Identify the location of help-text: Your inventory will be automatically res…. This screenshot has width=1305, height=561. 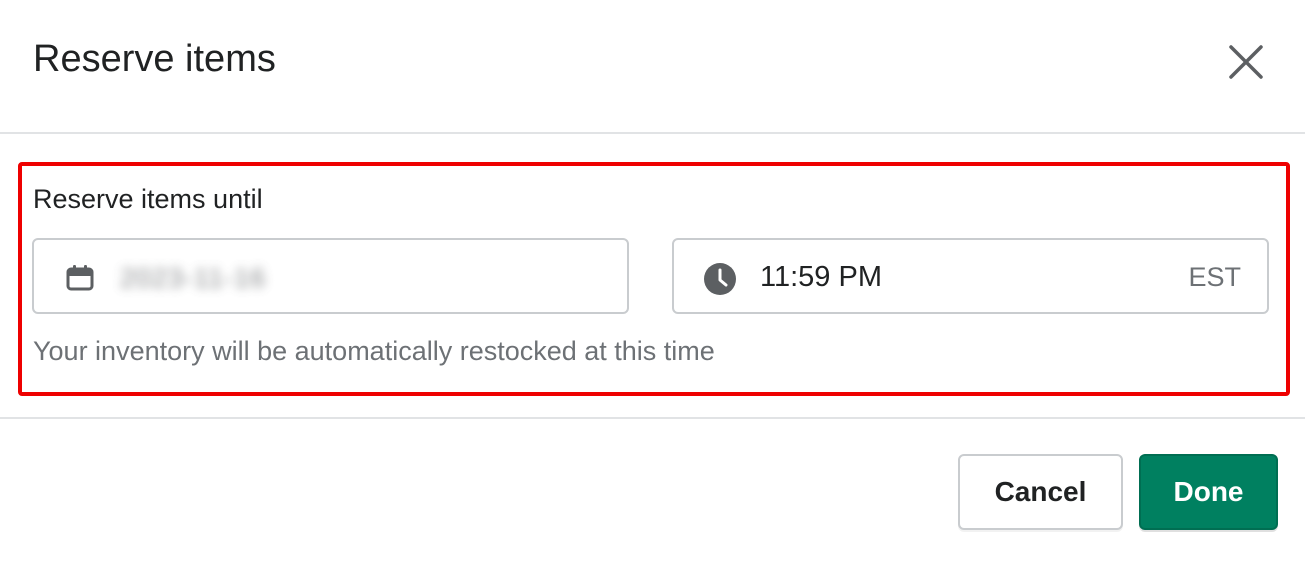
(374, 351).